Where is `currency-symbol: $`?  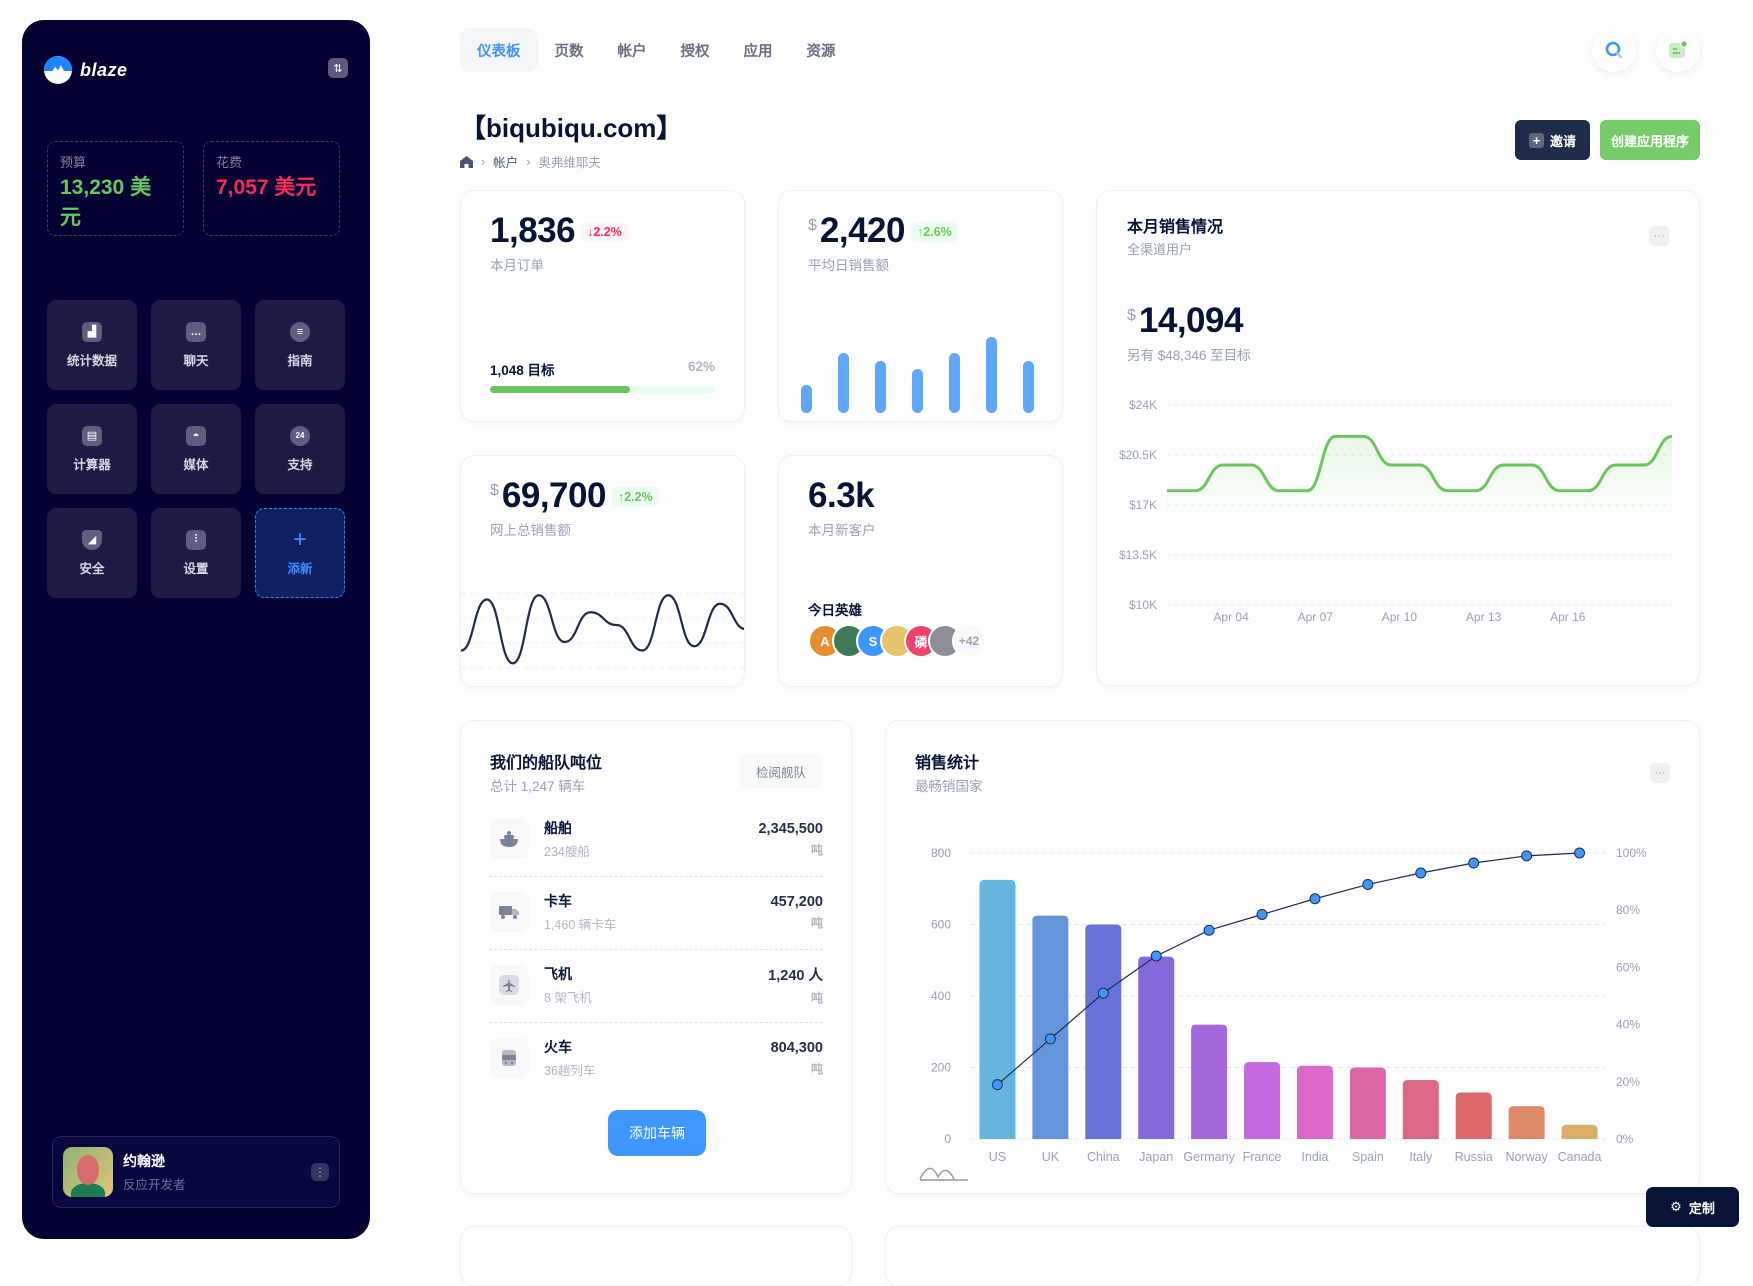
currency-symbol: $ is located at coordinates (494, 490).